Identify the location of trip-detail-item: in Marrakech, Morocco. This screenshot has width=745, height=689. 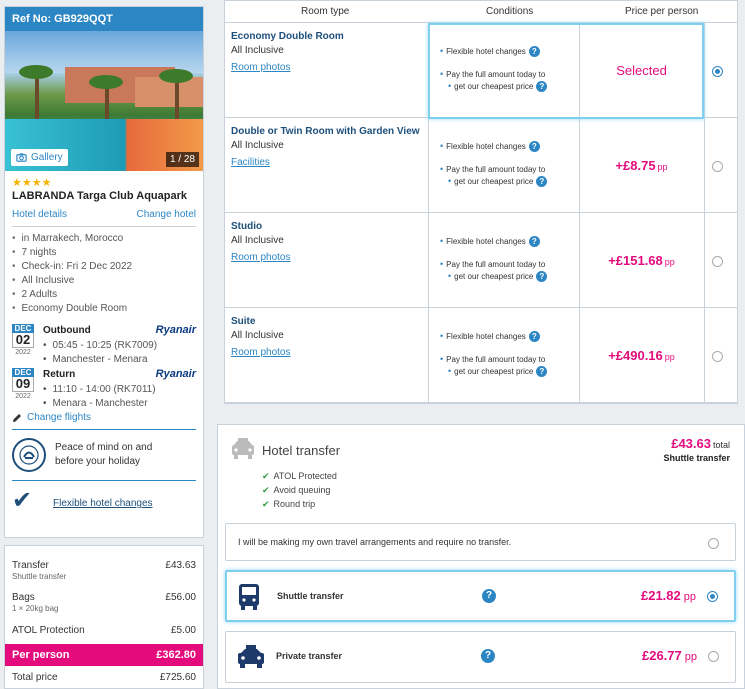
(107, 239).